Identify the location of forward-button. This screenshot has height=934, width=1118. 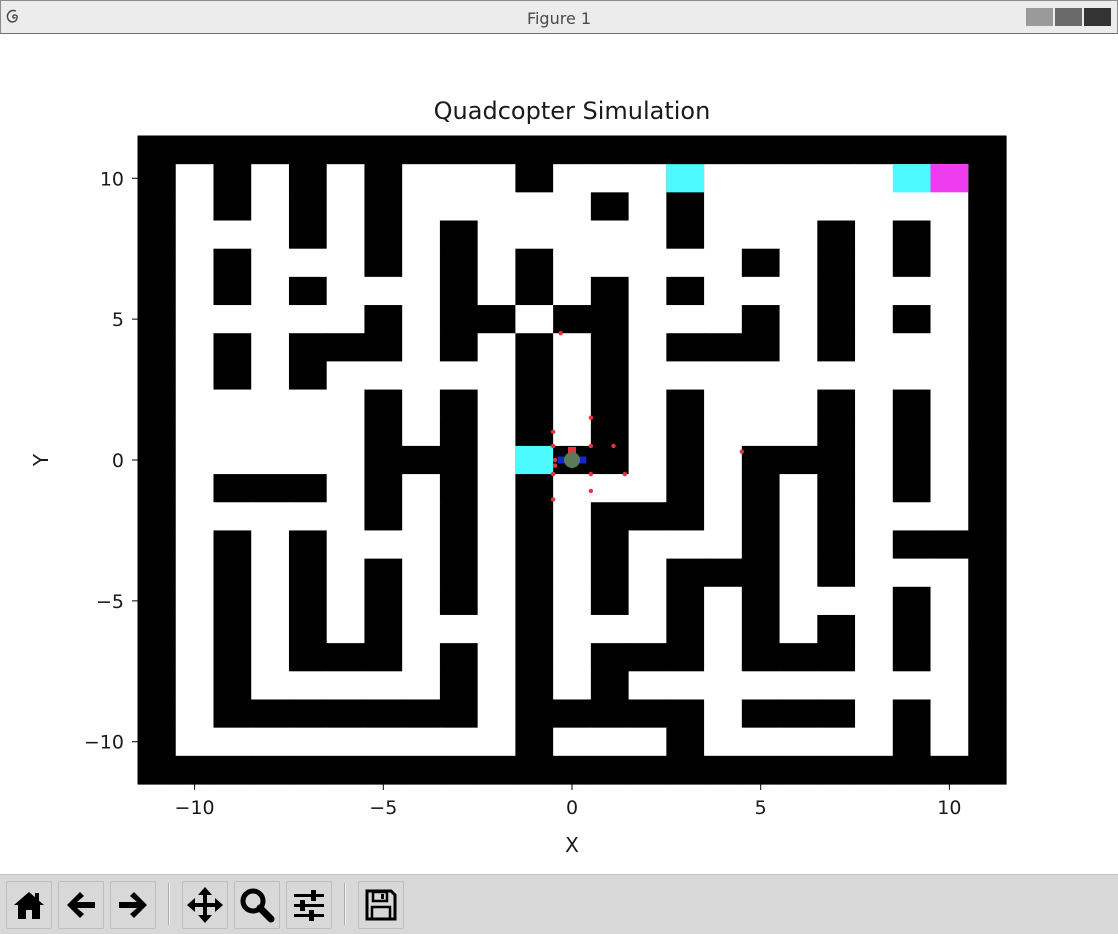
(133, 905).